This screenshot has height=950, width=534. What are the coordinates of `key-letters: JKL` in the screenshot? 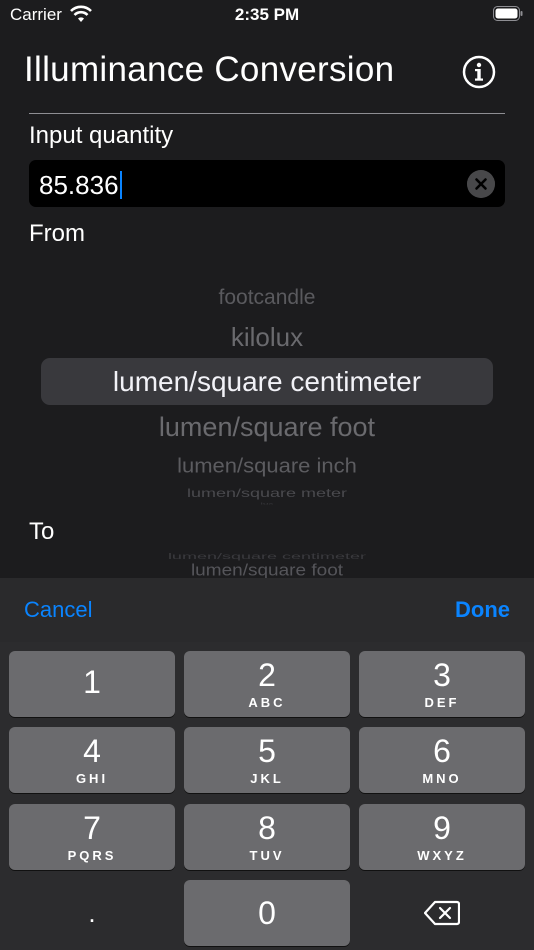 It's located at (267, 778).